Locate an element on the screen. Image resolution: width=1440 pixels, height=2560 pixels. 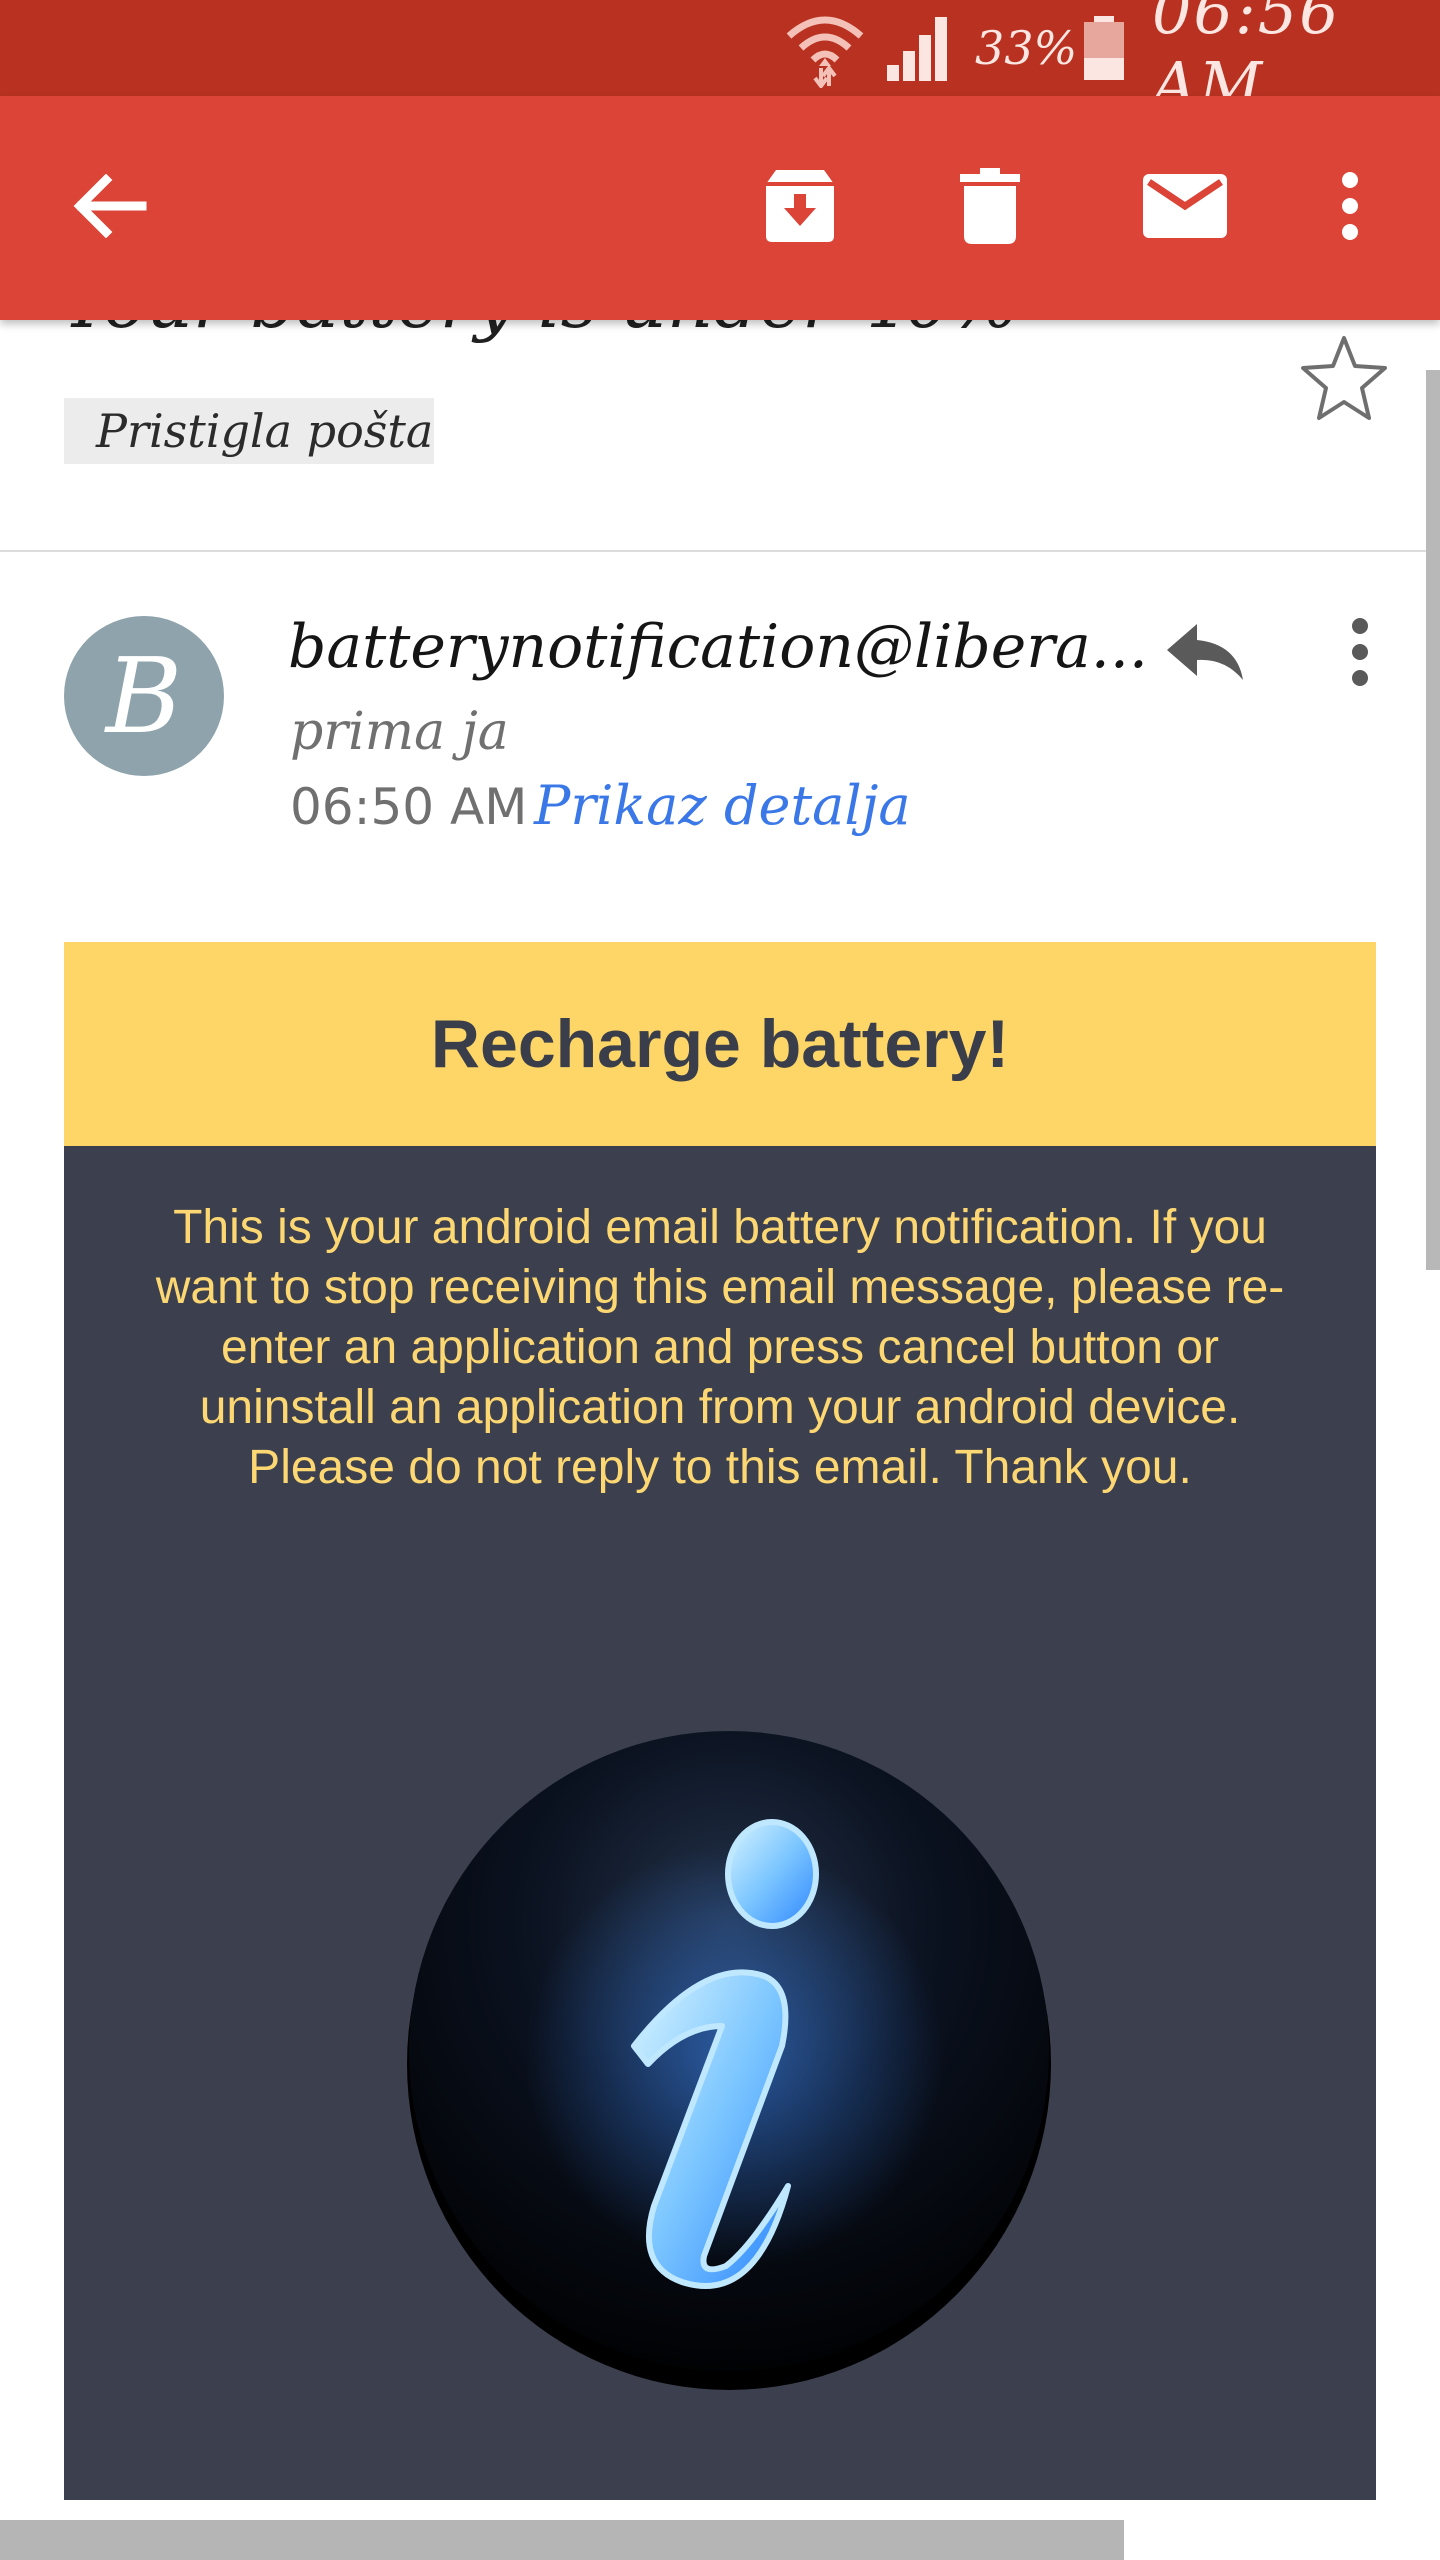
back-arrow-icon is located at coordinates (110, 206).